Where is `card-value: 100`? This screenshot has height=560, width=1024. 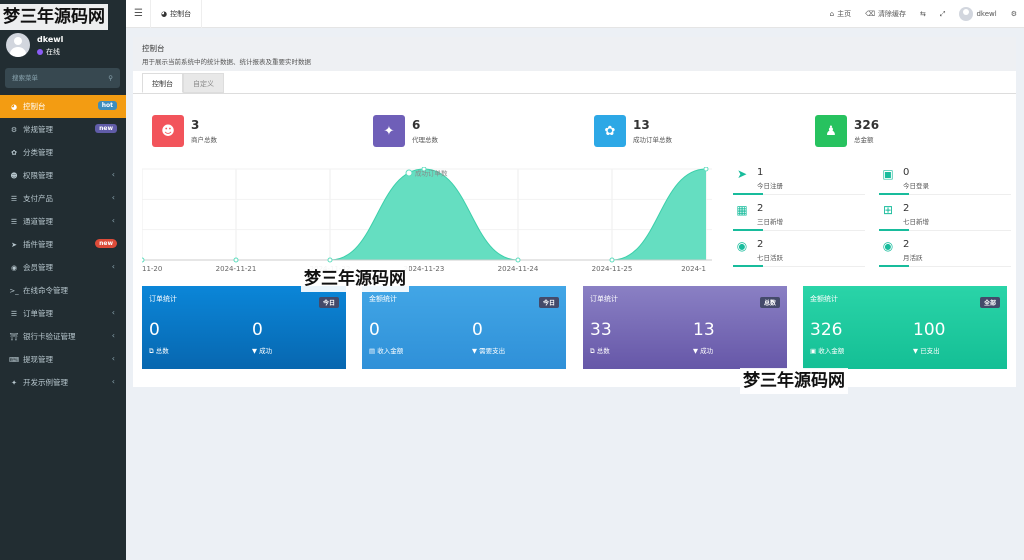 card-value: 100 is located at coordinates (929, 330).